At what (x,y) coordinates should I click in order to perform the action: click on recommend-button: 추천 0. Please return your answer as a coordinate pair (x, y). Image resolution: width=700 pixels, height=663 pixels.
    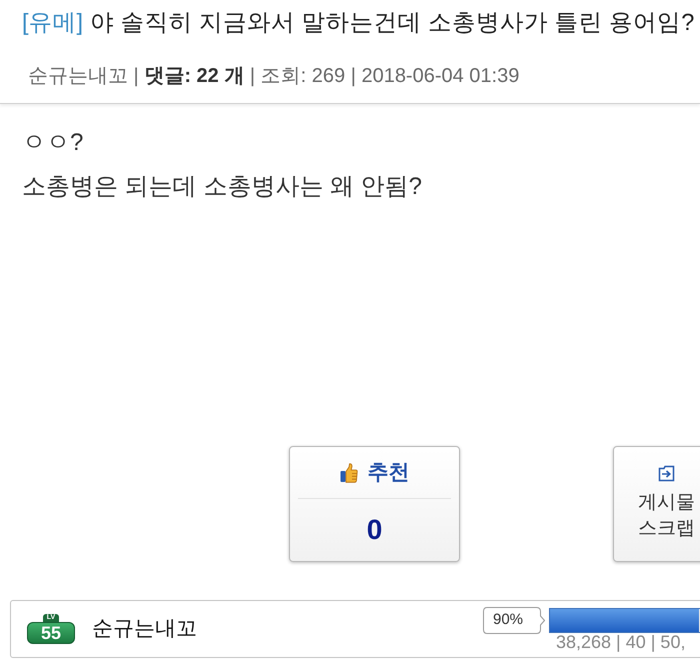
    Looking at the image, I should click on (374, 504).